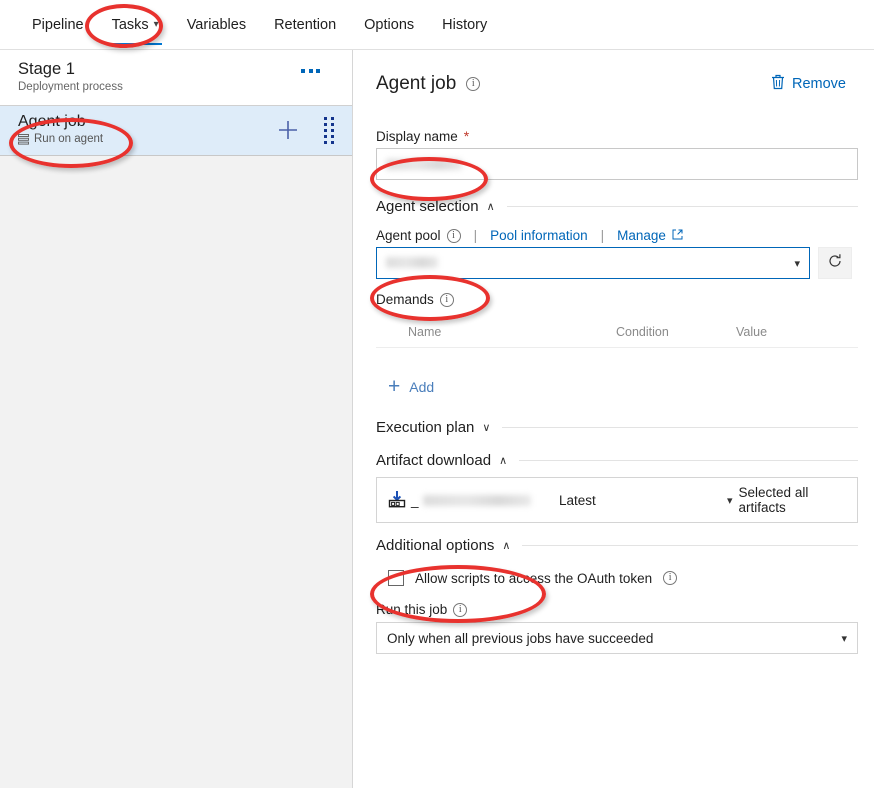 Image resolution: width=874 pixels, height=788 pixels. Describe the element at coordinates (676, 333) in the screenshot. I see `demands-column-condition: Condition` at that location.